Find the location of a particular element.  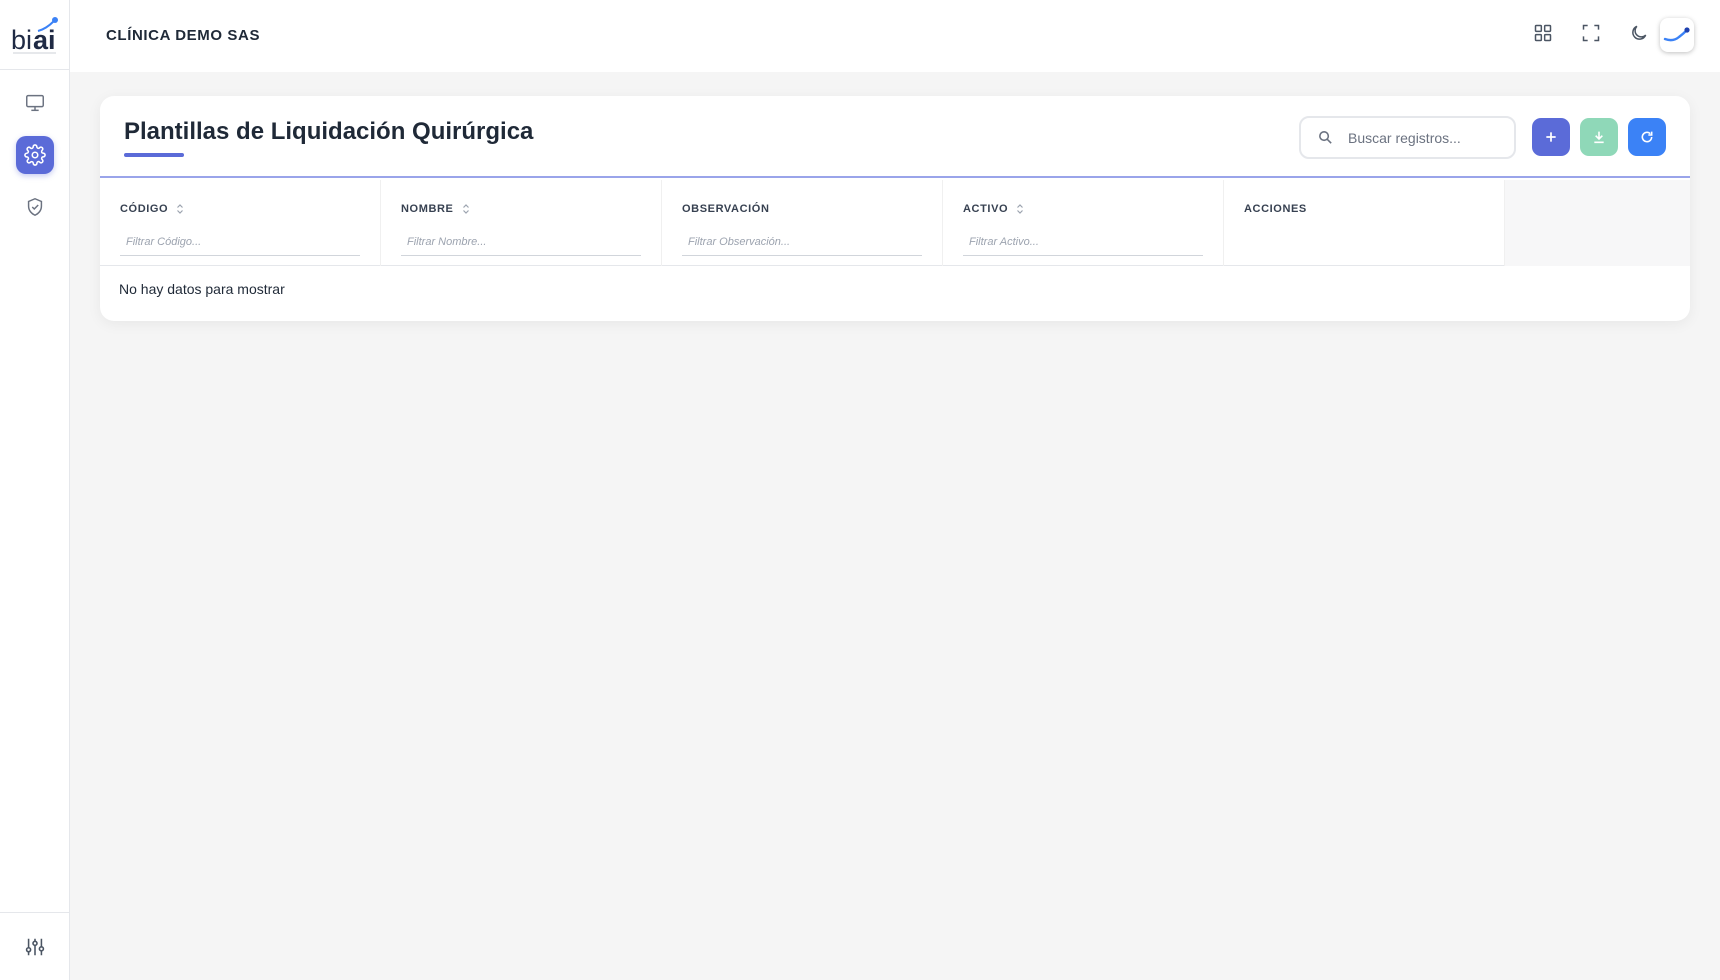

column-activo: ACTIVO is located at coordinates (1083, 223).